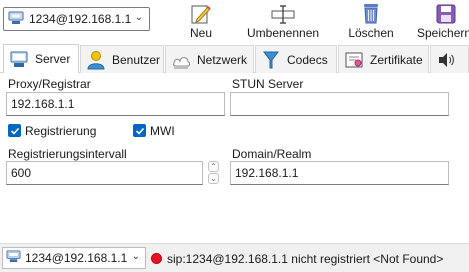 The height and width of the screenshot is (272, 469). What do you see at coordinates (272, 154) in the screenshot?
I see `domain-label: Domain/Realm` at bounding box center [272, 154].